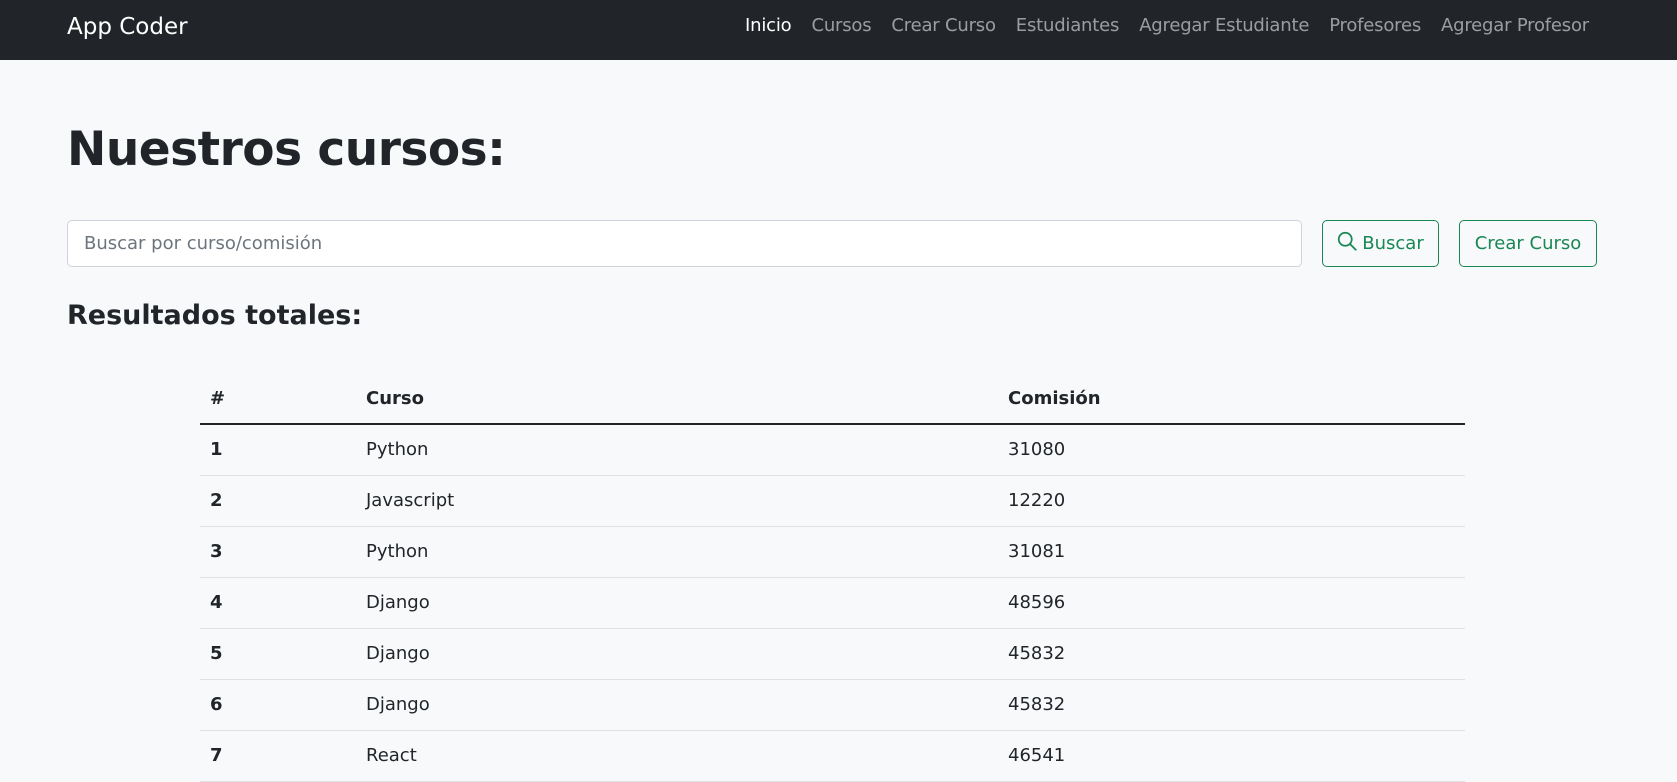 This screenshot has width=1677, height=782. What do you see at coordinates (1231, 399) in the screenshot?
I see `header-commission: Comisión` at bounding box center [1231, 399].